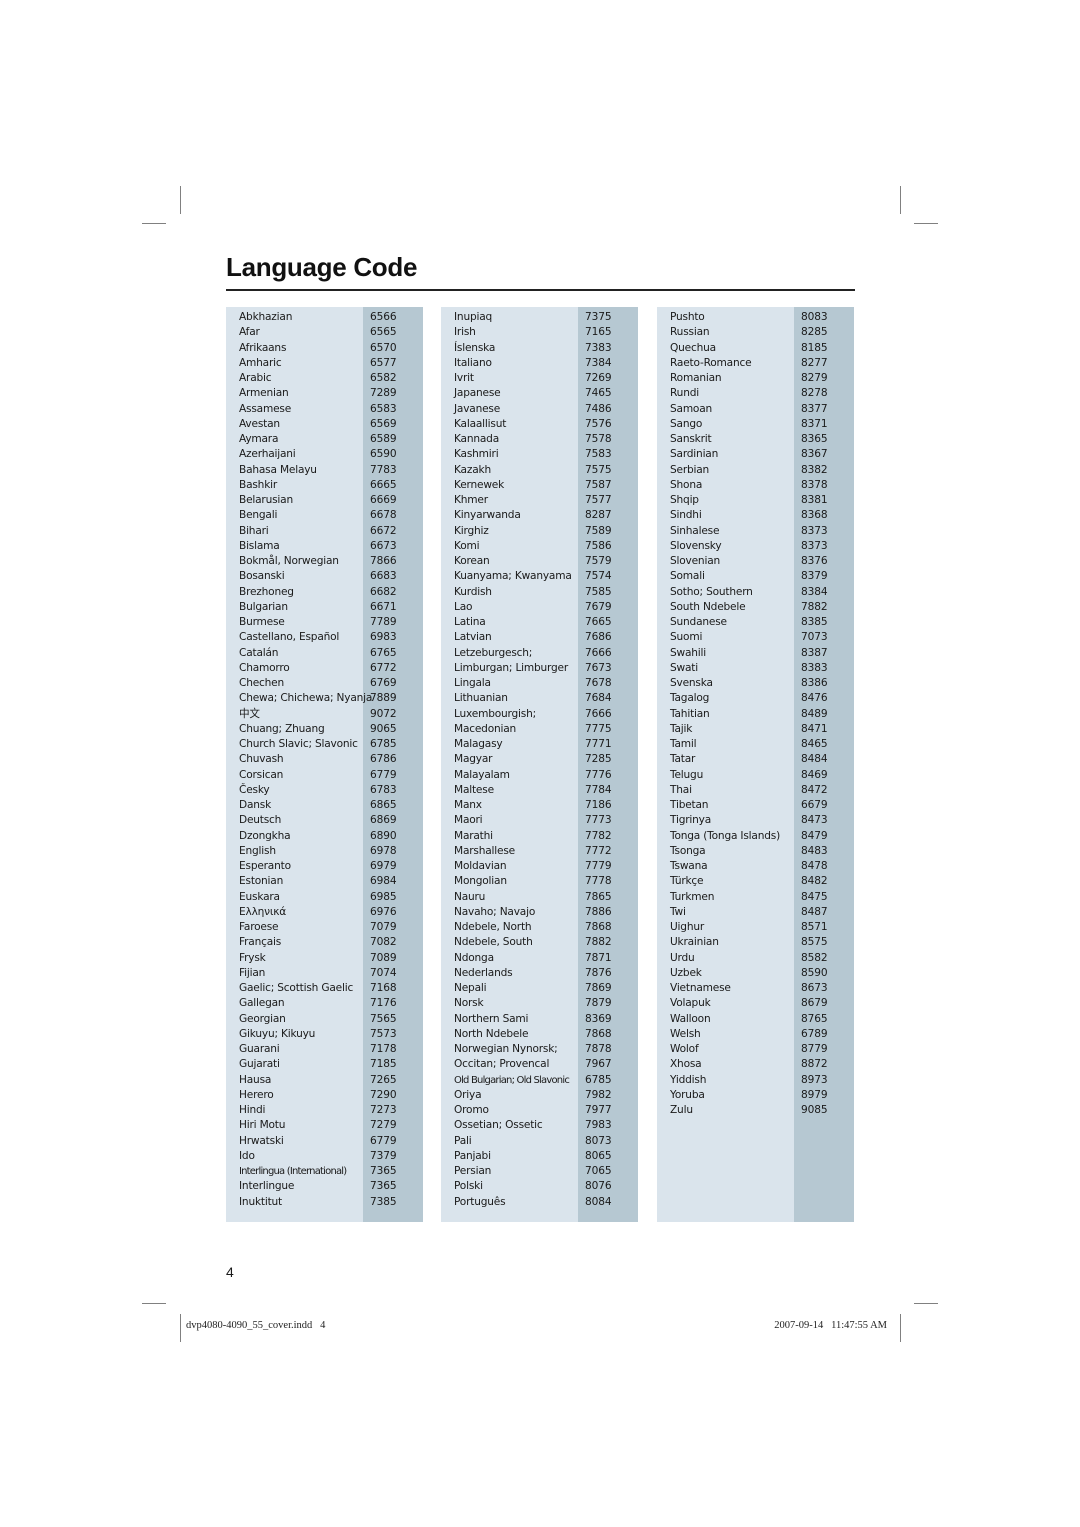 This screenshot has height=1527, width=1080. Describe the element at coordinates (755, 820) in the screenshot. I see `language-row: Tigrinya 8473` at that location.